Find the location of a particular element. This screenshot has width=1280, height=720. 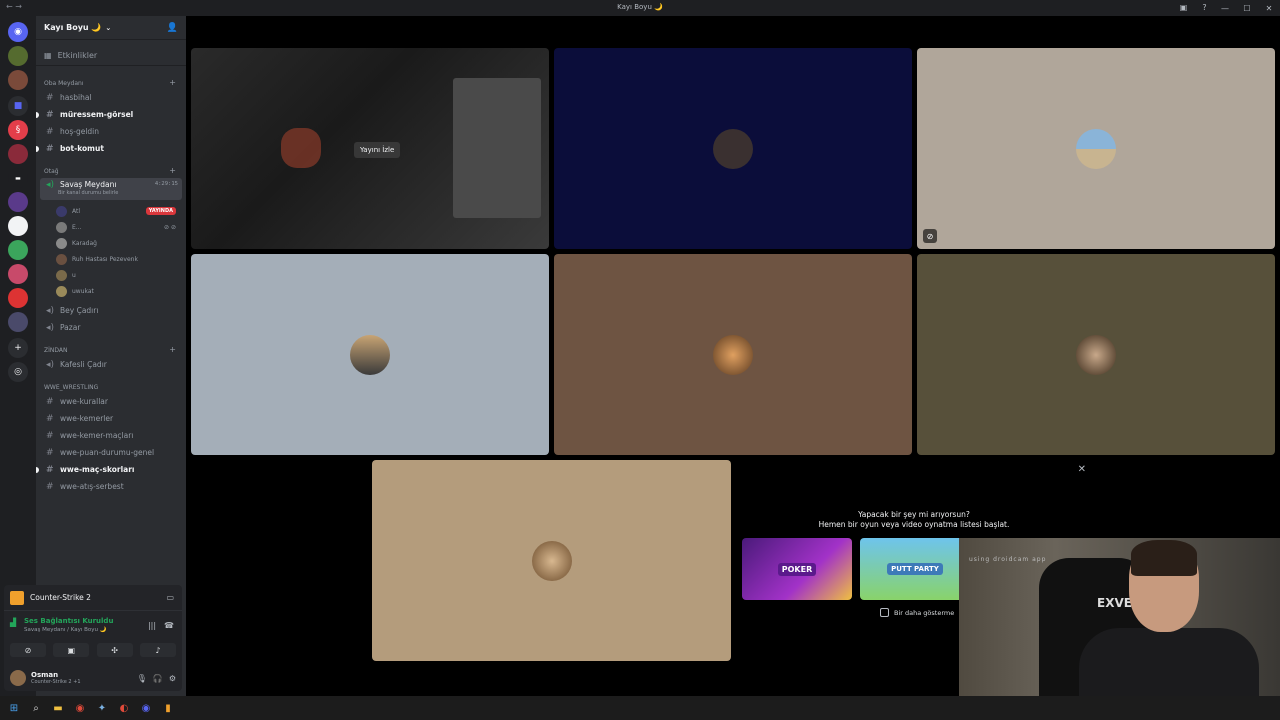

category-otag: Otağ is located at coordinates (51, 171).